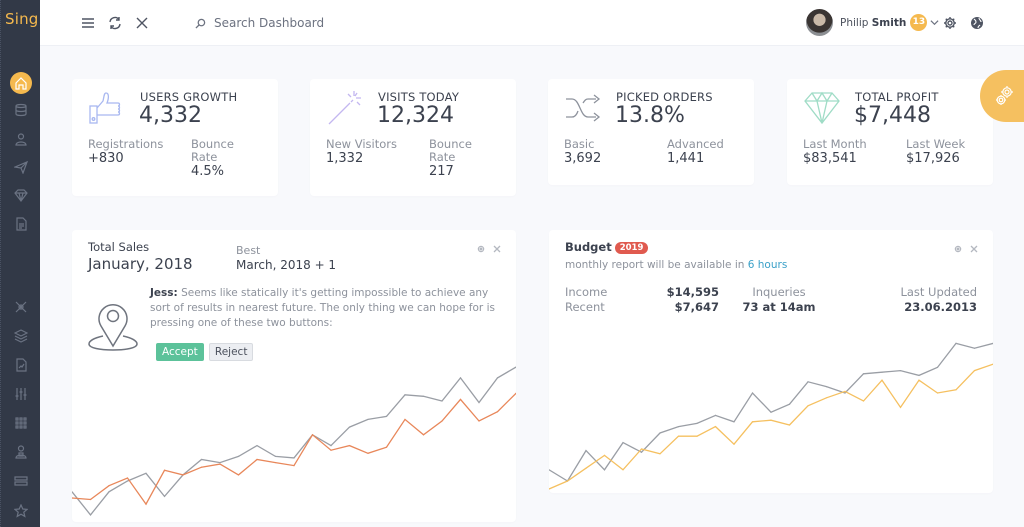 Image resolution: width=1024 pixels, height=527 pixels. I want to click on sidebar-item-layers, so click(21, 336).